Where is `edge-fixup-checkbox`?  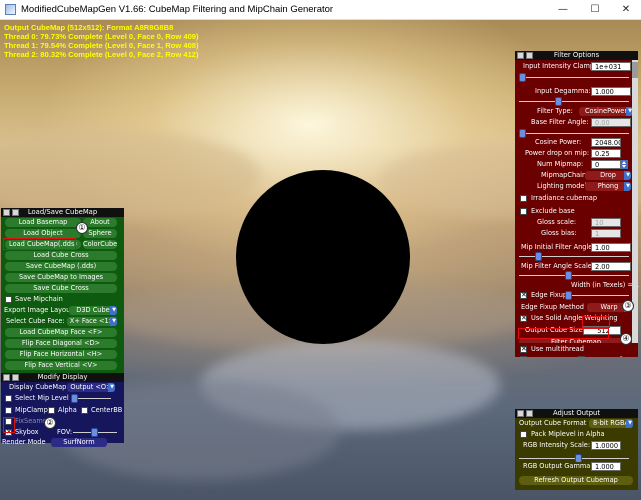
edge-fixup-checkbox is located at coordinates (523, 295).